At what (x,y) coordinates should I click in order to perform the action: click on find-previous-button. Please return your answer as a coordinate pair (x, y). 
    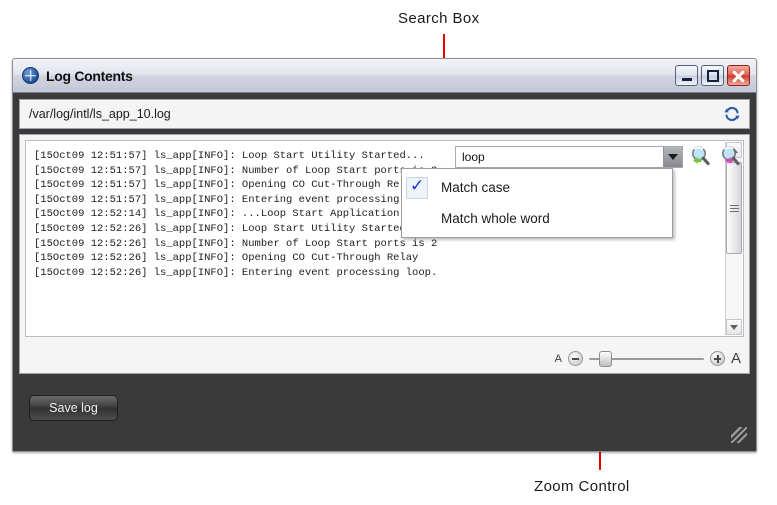
    Looking at the image, I should click on (700, 156).